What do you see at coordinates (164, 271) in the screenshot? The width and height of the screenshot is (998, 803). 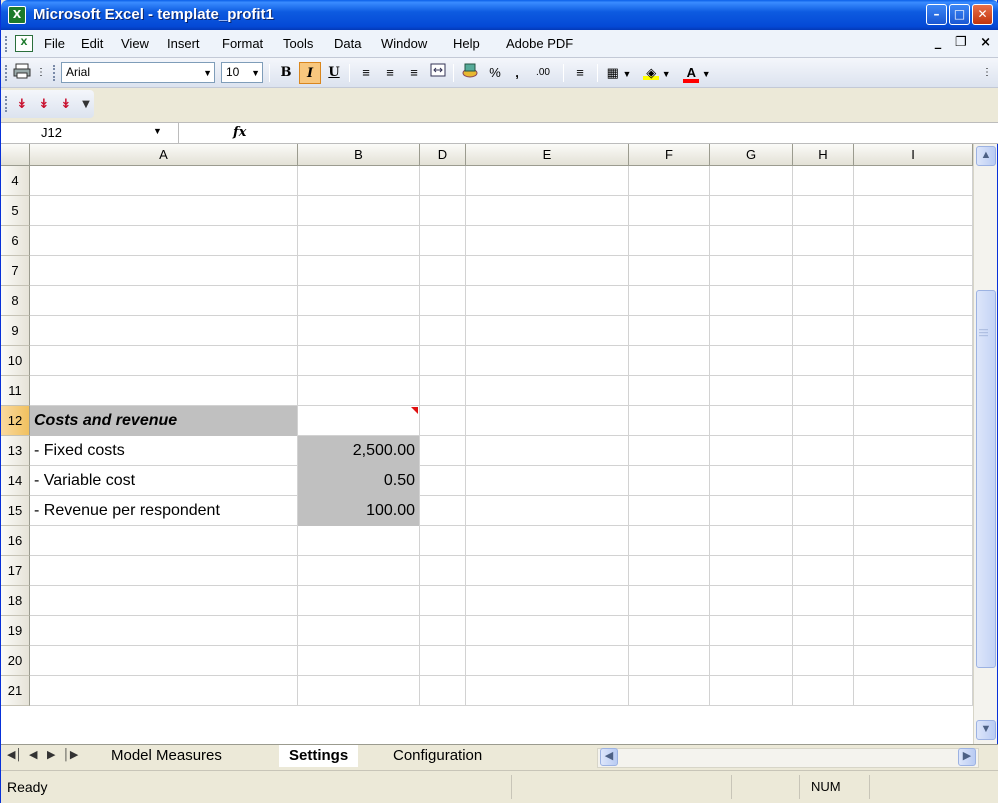 I see `cell-a7` at bounding box center [164, 271].